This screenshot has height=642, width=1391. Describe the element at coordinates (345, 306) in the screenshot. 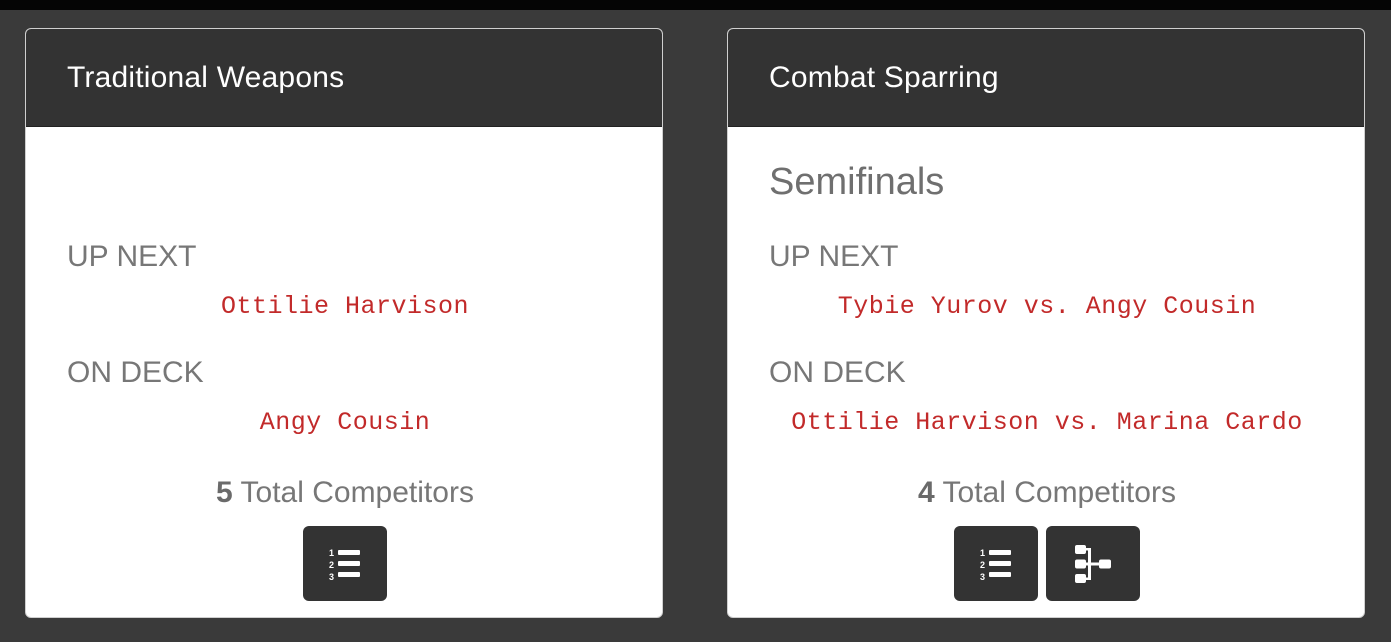

I see `up-next-competitor: Ottilie Harvison` at that location.